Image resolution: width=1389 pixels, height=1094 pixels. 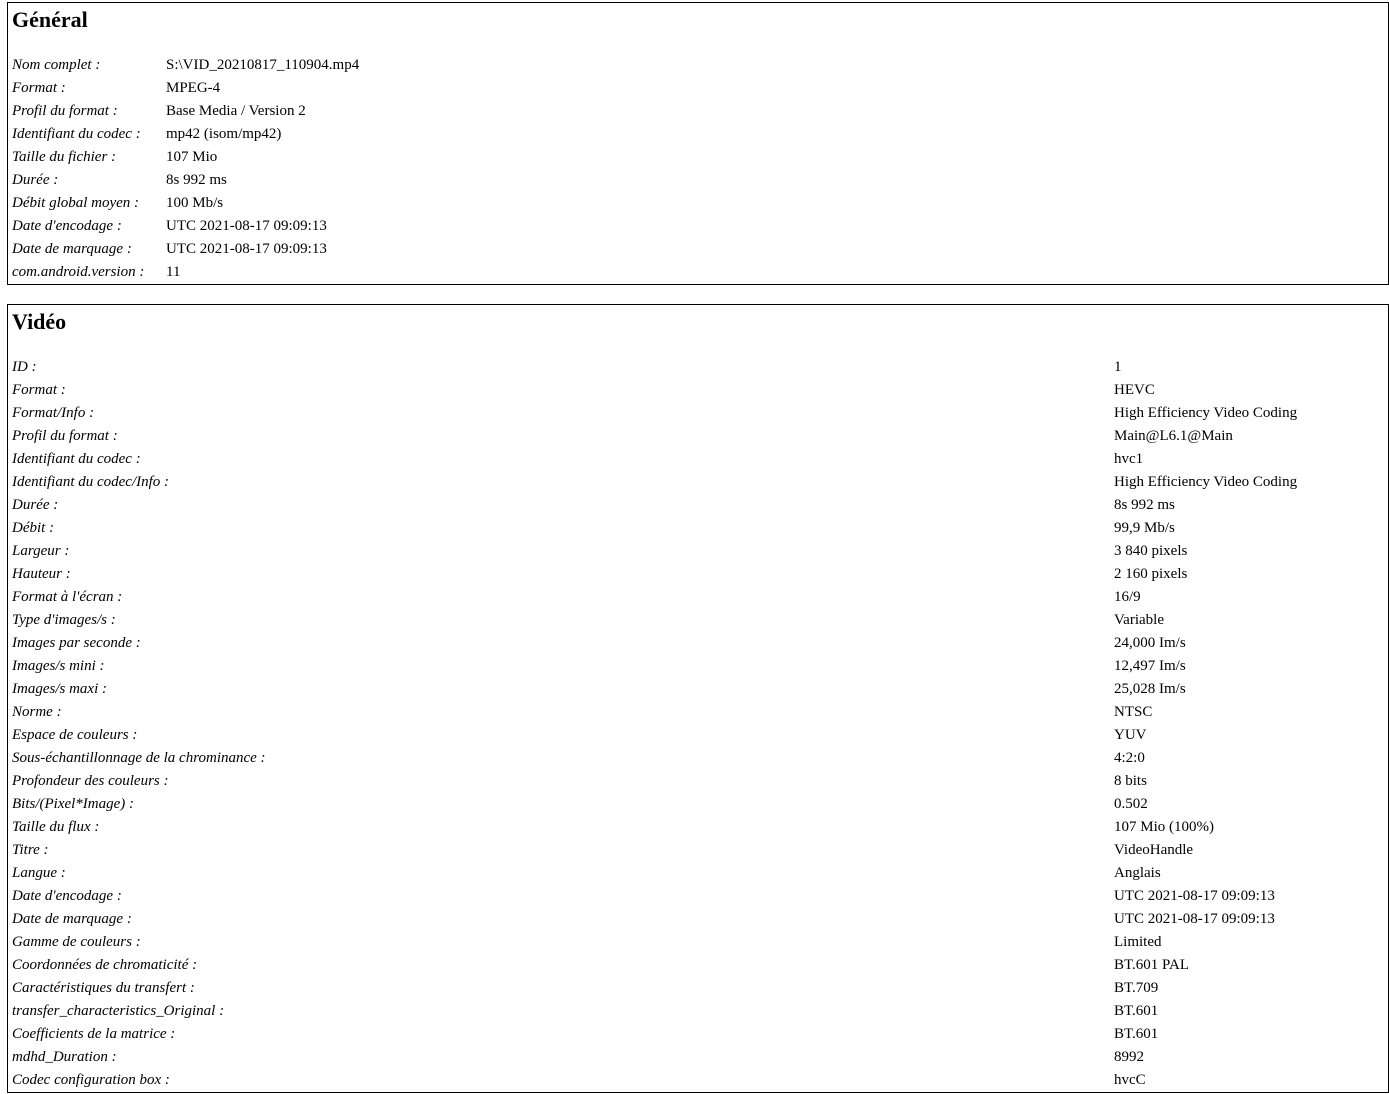 What do you see at coordinates (139, 758) in the screenshot?
I see `info-label: Sous-échantillonnage de la chrominance :` at bounding box center [139, 758].